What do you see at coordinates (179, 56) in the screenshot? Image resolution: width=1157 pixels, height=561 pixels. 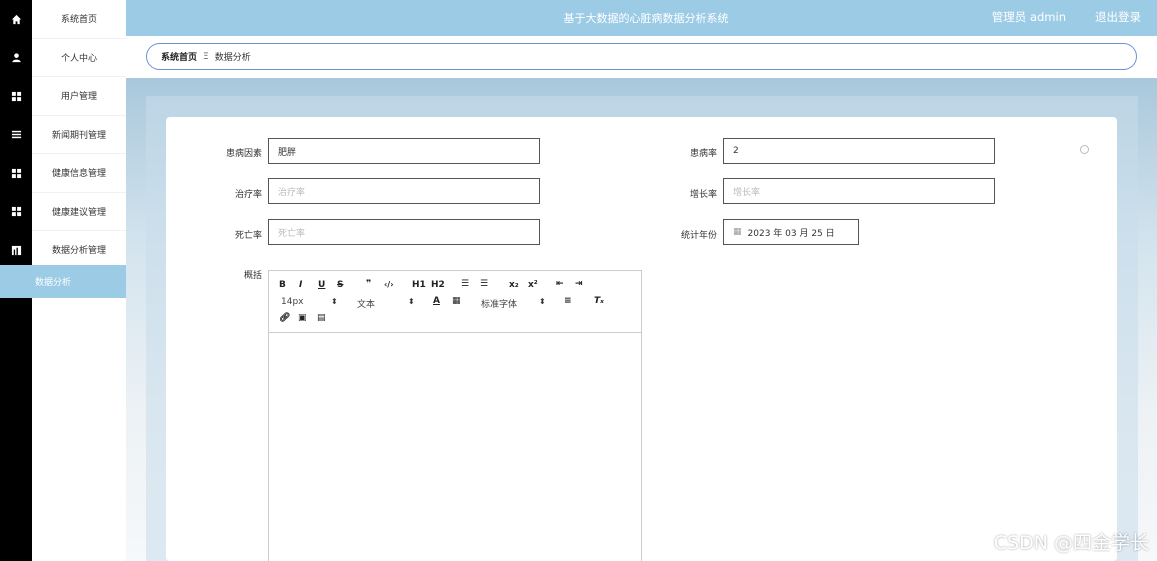 I see `breadcrumb-home: 系统首页` at bounding box center [179, 56].